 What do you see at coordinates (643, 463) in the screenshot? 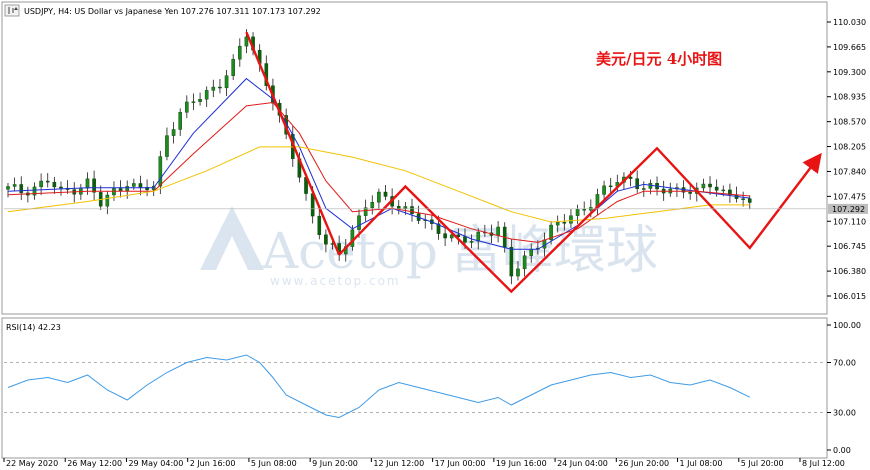
I see `time-label: 26 Jun 20:00` at bounding box center [643, 463].